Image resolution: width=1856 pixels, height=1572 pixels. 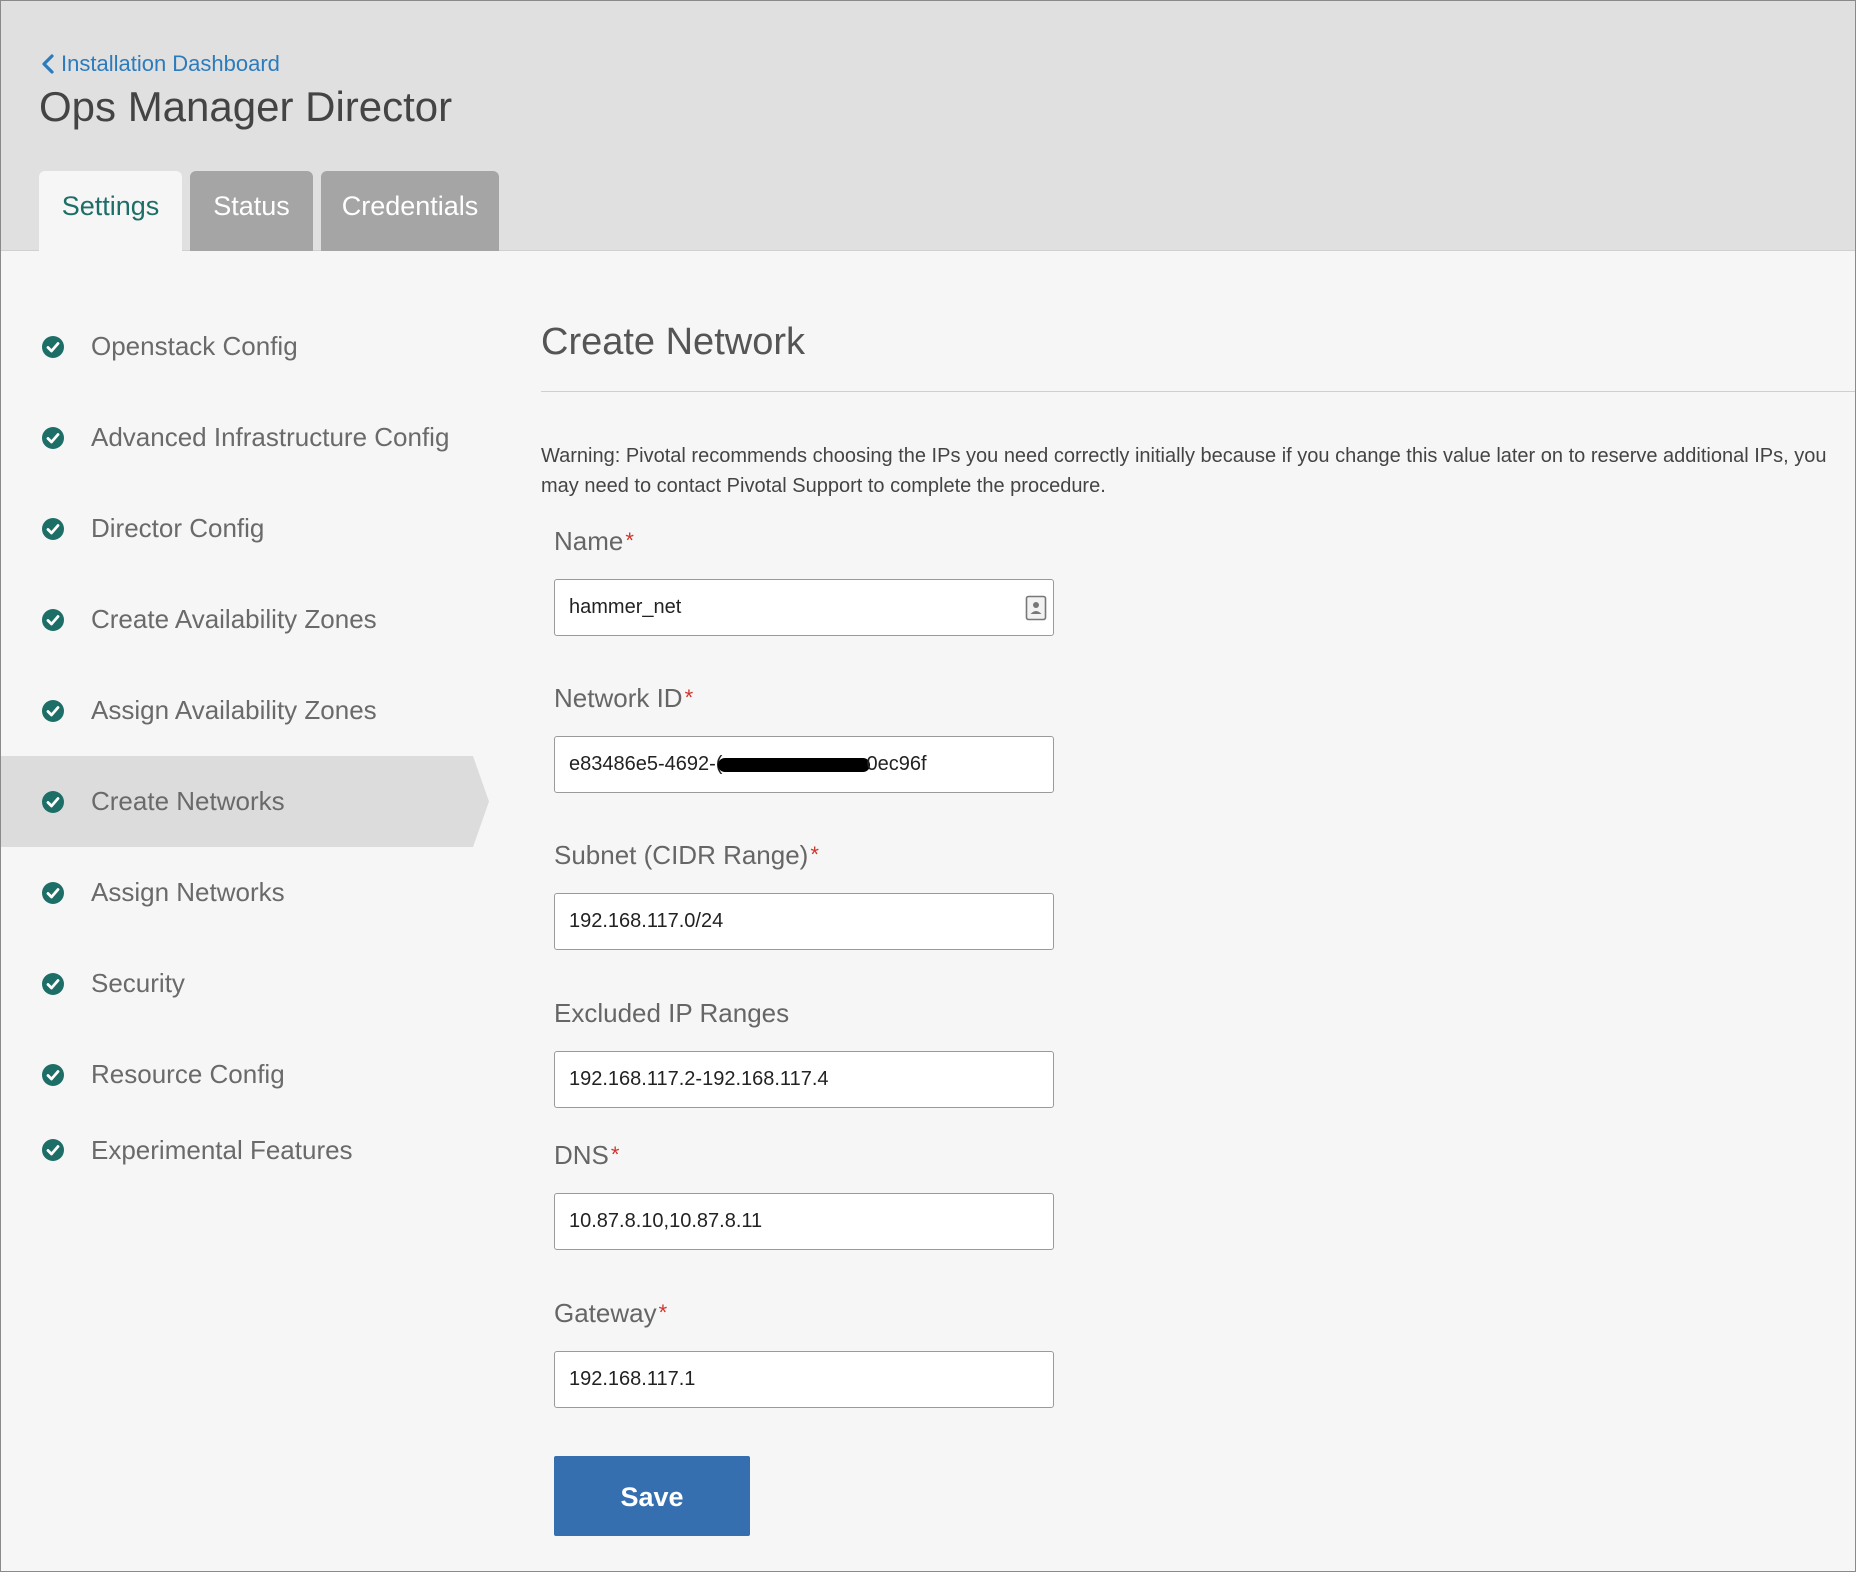 I want to click on section-title: Create Network, so click(x=673, y=342).